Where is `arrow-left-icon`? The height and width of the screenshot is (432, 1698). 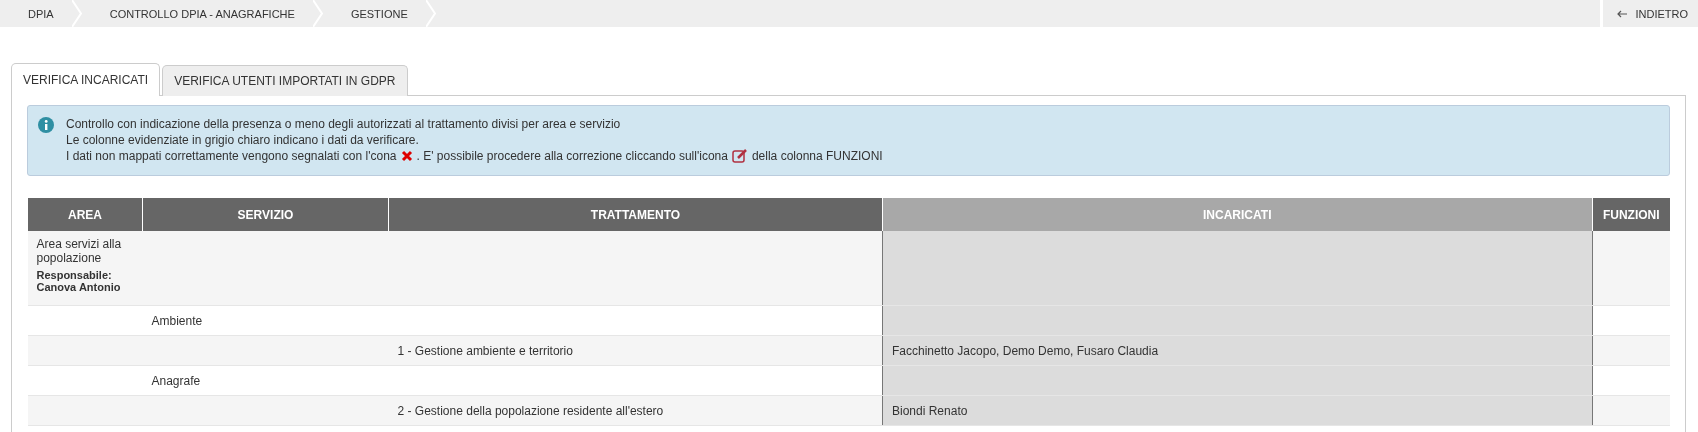
arrow-left-icon is located at coordinates (1622, 13).